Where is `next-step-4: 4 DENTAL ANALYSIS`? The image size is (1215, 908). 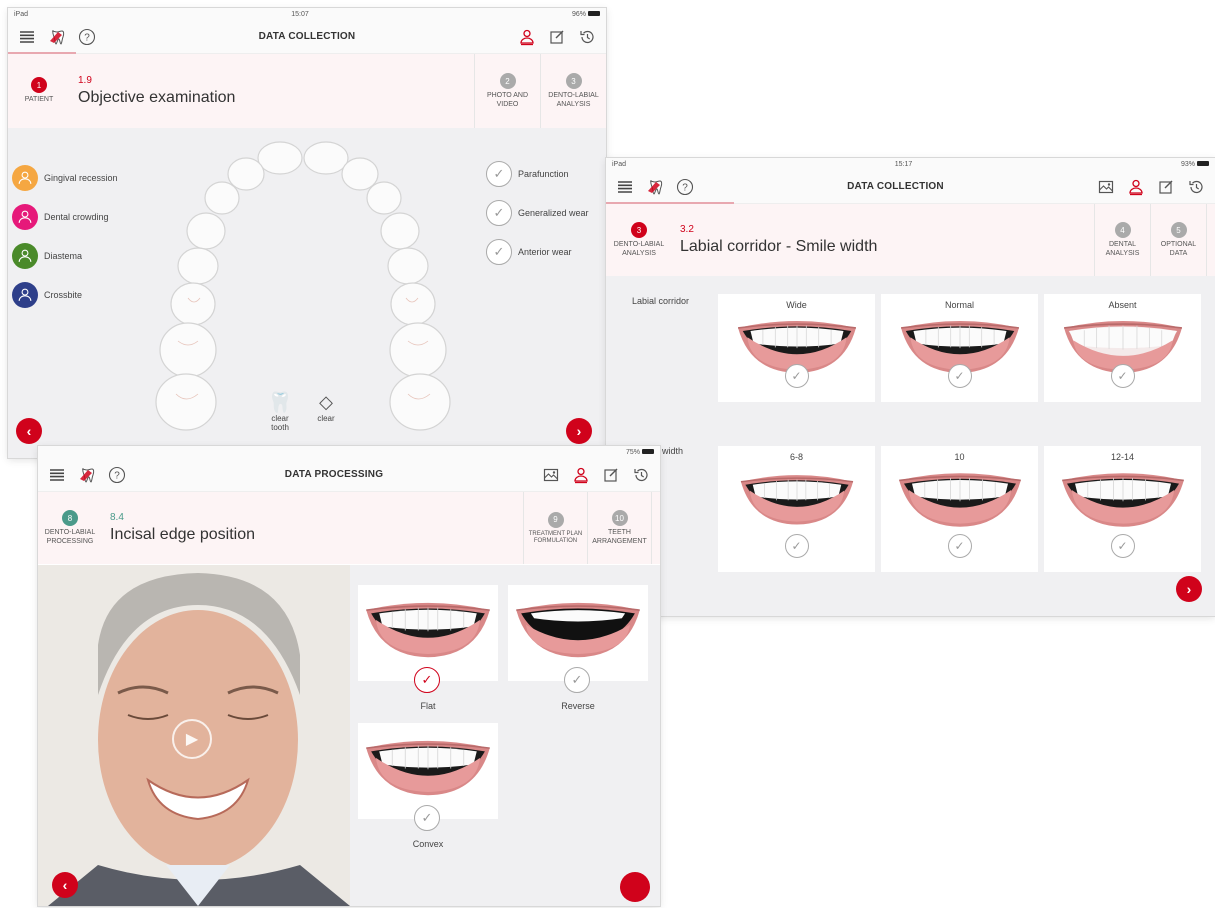
next-step-4: 4 DENTAL ANALYSIS is located at coordinates (1122, 240).